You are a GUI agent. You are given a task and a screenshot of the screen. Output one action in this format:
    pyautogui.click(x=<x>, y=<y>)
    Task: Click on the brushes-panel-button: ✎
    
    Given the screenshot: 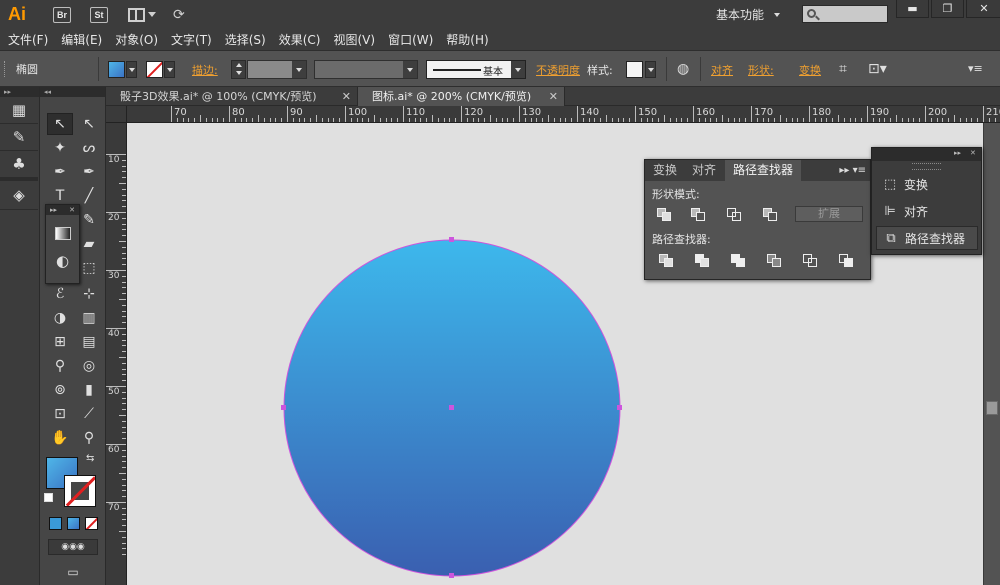 What is the action you would take?
    pyautogui.click(x=19, y=137)
    